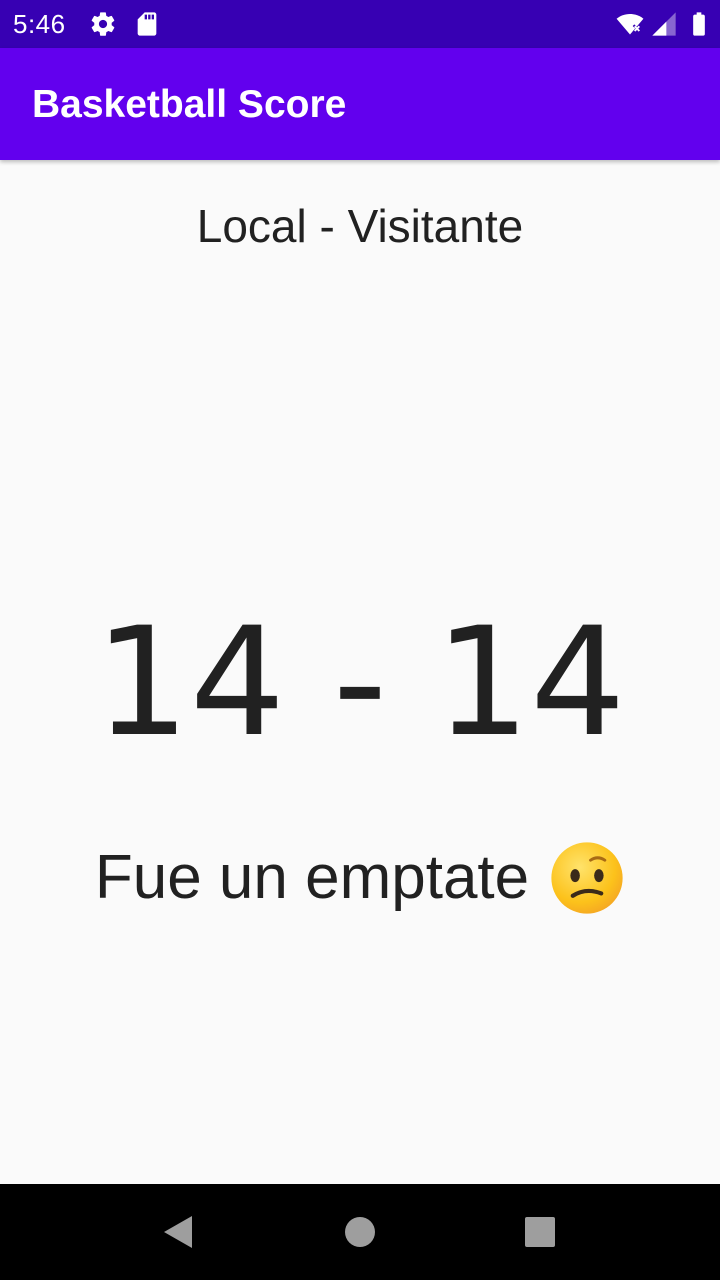  I want to click on app-title: Basketball Score, so click(189, 104).